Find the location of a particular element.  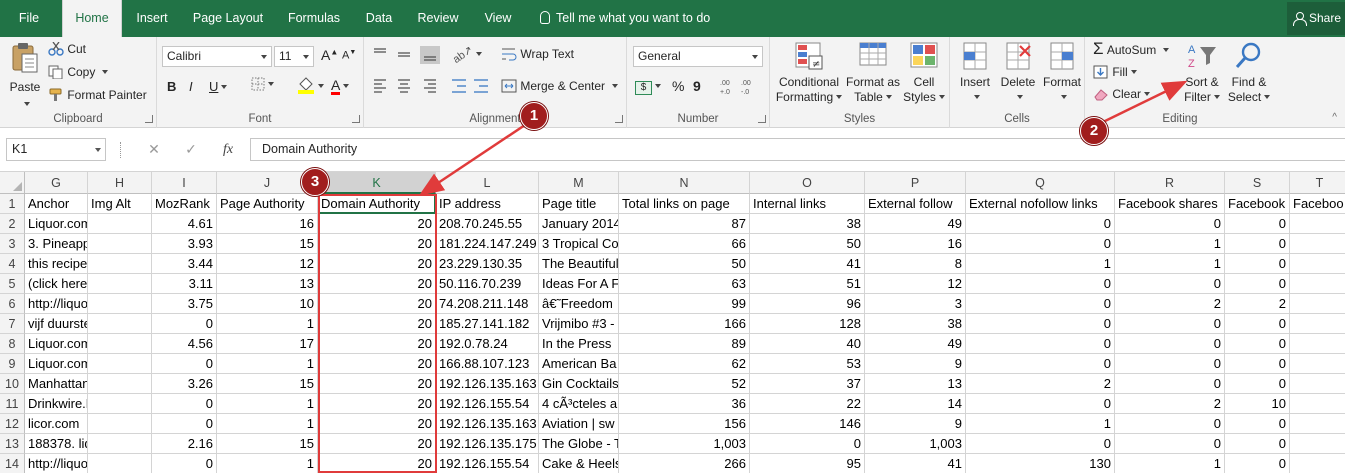

cell-s1: Facebook is located at coordinates (1257, 204).